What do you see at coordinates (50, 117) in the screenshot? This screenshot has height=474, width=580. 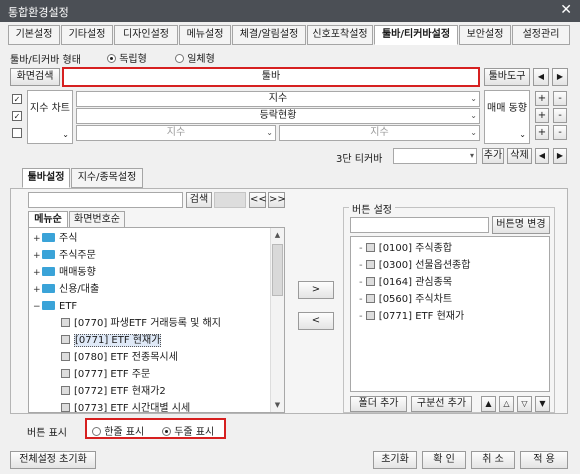 I see `index-chart-group: 지수 차트 ⌄` at bounding box center [50, 117].